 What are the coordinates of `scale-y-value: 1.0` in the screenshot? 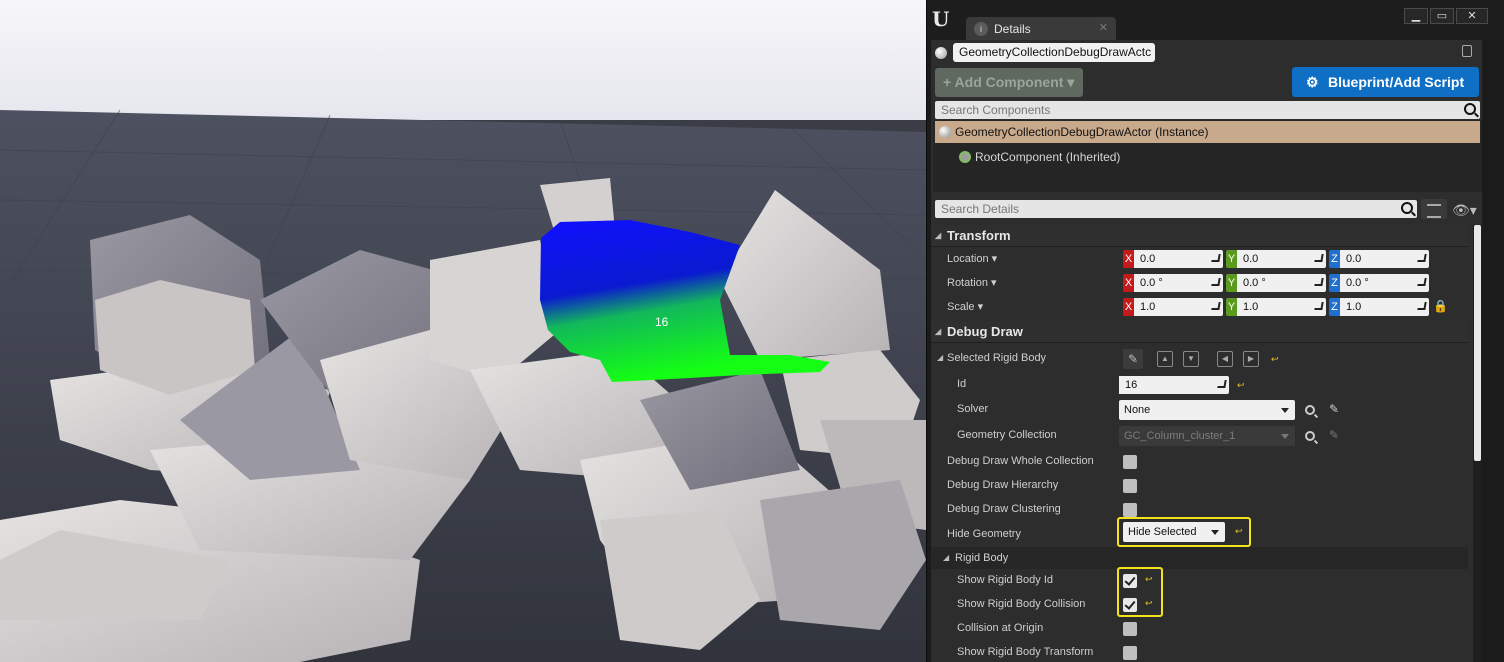 It's located at (1281, 307).